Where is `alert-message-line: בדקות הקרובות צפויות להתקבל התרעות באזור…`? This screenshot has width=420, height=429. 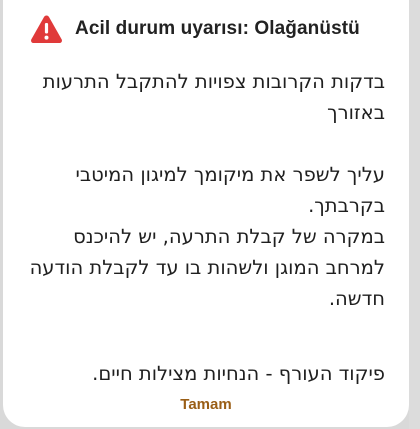 alert-message-line: בדקות הקרובות צפויות להתקבל התרעות באזור… is located at coordinates (213, 97).